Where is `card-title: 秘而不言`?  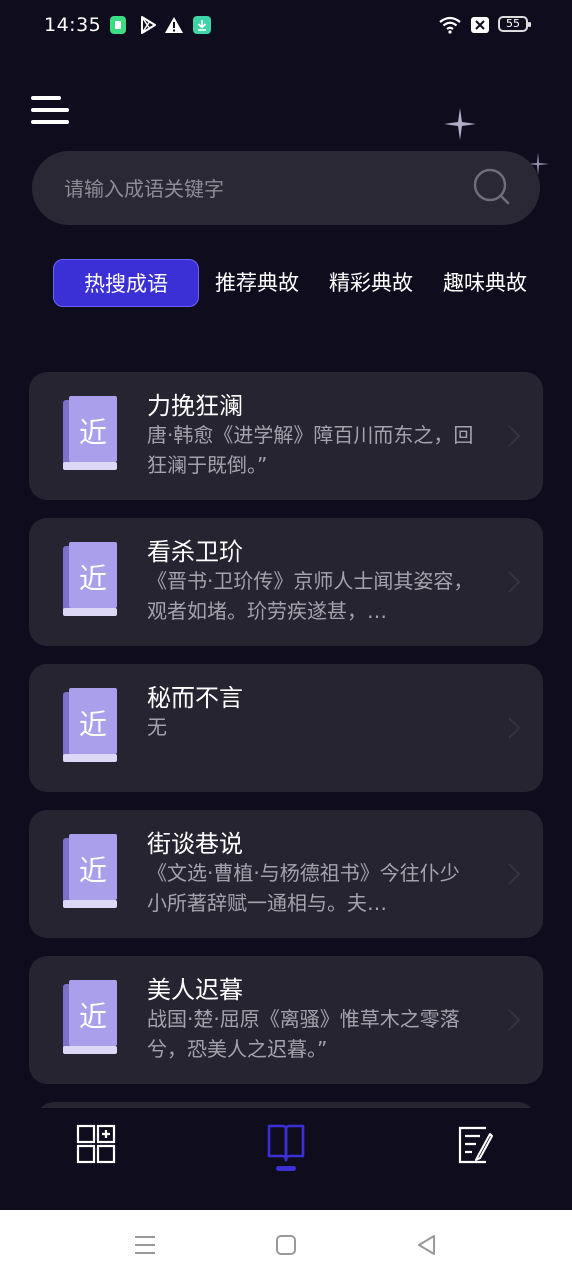 card-title: 秘而不言 is located at coordinates (195, 698).